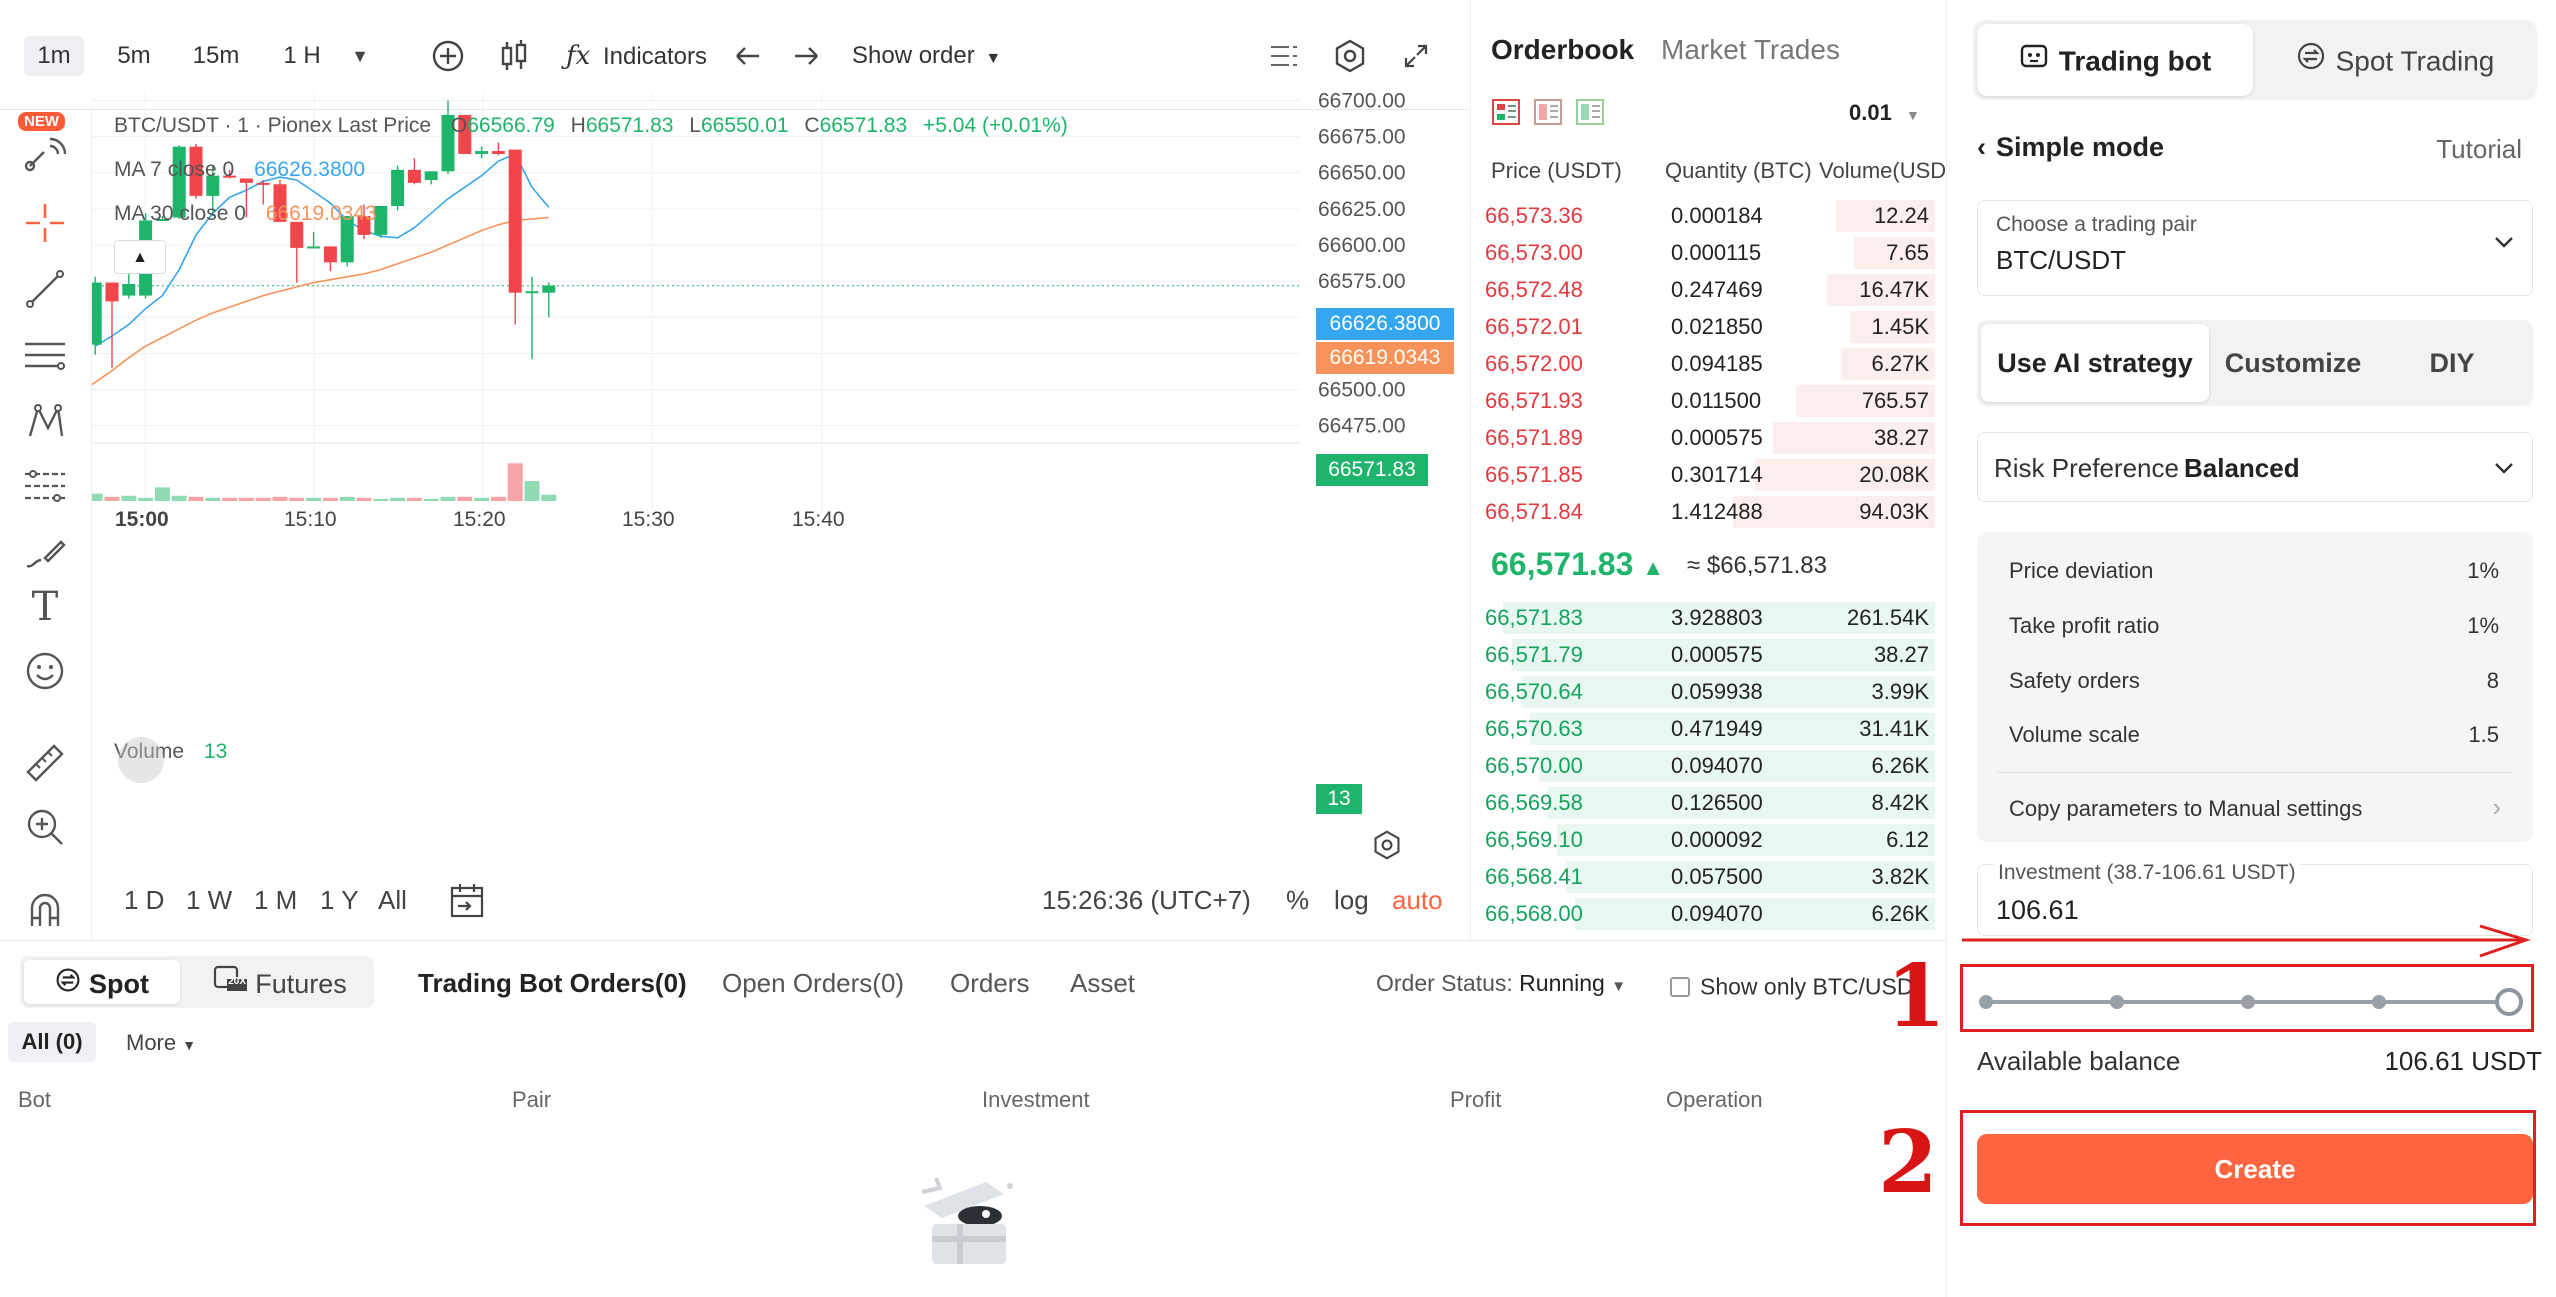 Image resolution: width=2556 pixels, height=1297 pixels. I want to click on emoji-tool-icon, so click(45, 671).